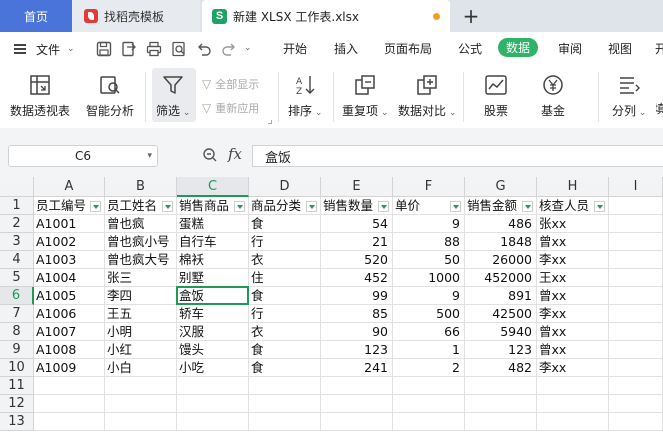  Describe the element at coordinates (213, 224) in the screenshot. I see `table-cell: 蛋糕` at that location.